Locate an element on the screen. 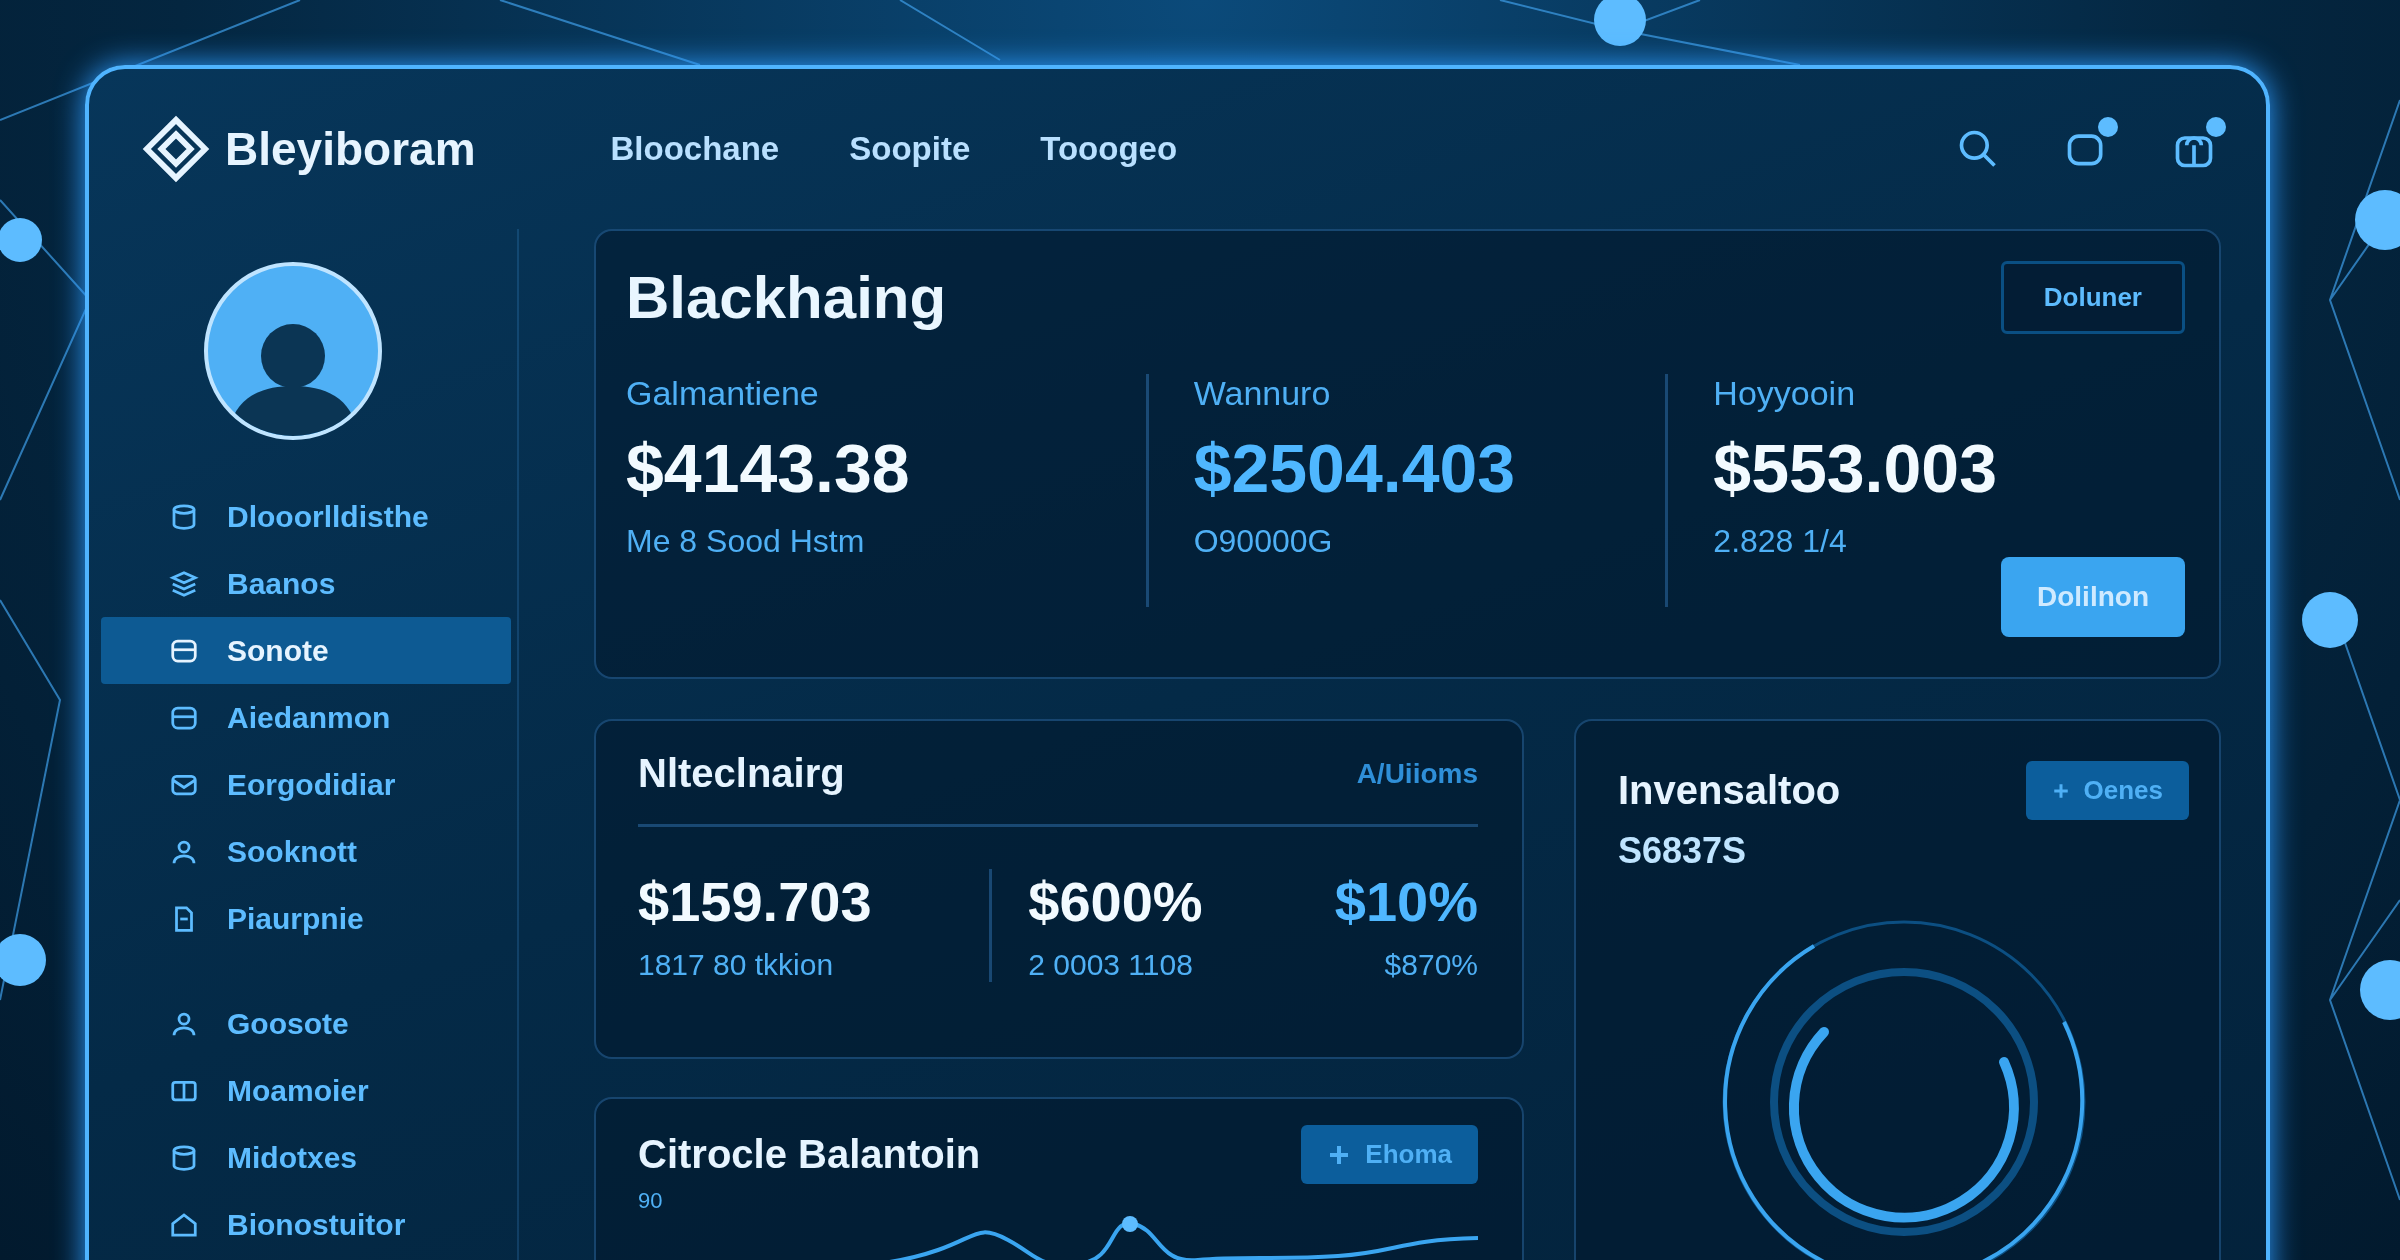  sidebar-item: Dlooorlldisthe is located at coordinates (306, 516).